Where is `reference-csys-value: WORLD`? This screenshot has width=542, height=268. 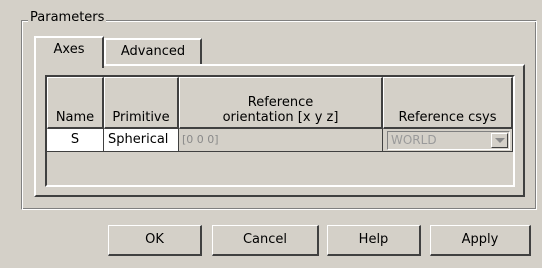
reference-csys-value: WORLD is located at coordinates (414, 140).